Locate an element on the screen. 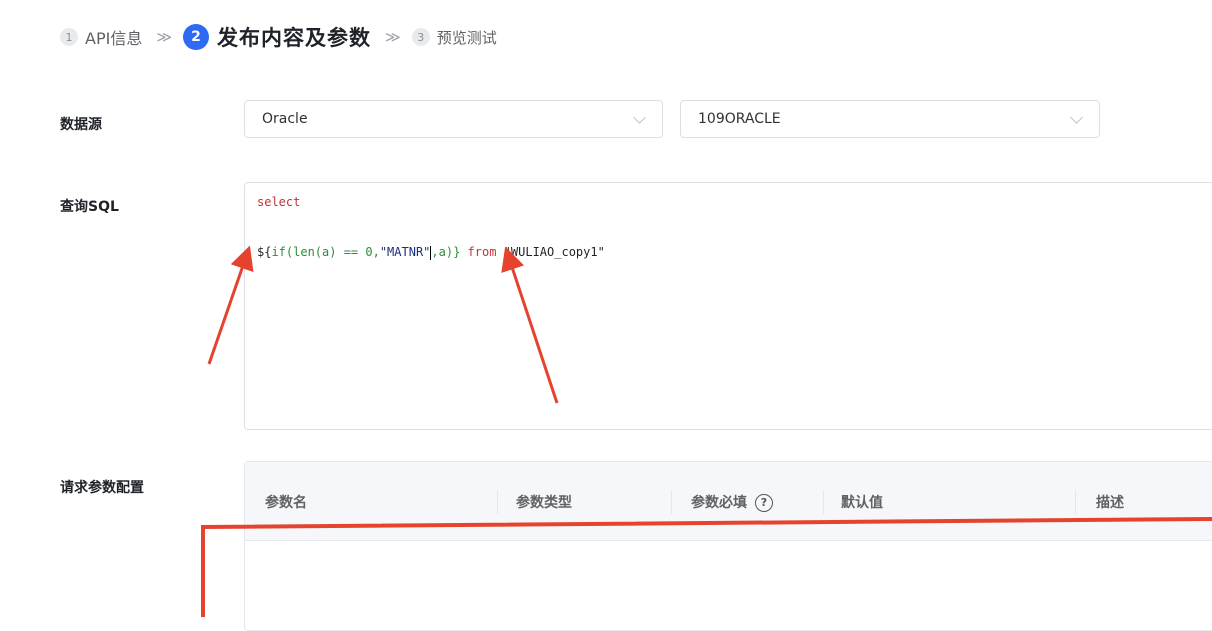 The width and height of the screenshot is (1212, 631). step-publish-content: 2 发布内容及参数 is located at coordinates (277, 37).